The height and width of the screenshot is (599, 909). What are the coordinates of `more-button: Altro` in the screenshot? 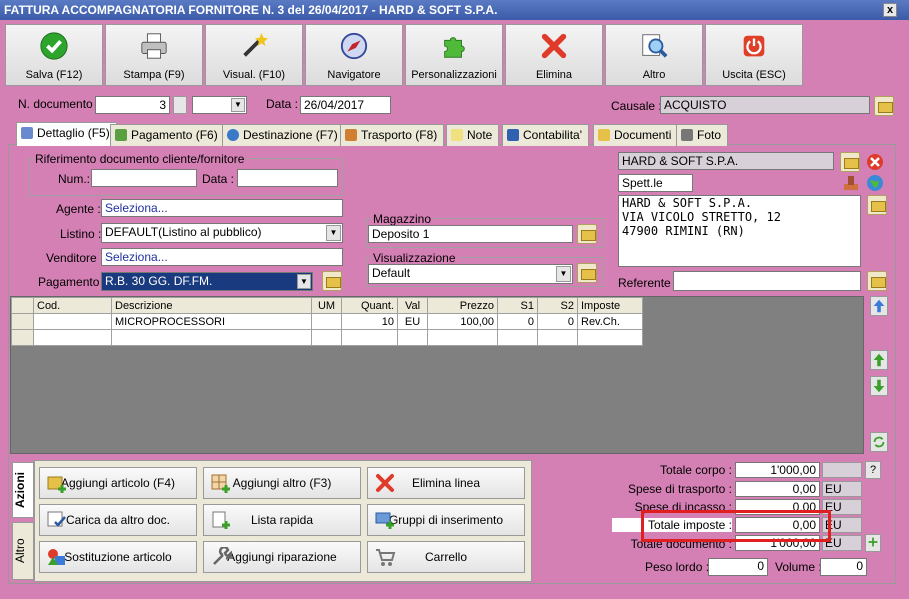 It's located at (654, 55).